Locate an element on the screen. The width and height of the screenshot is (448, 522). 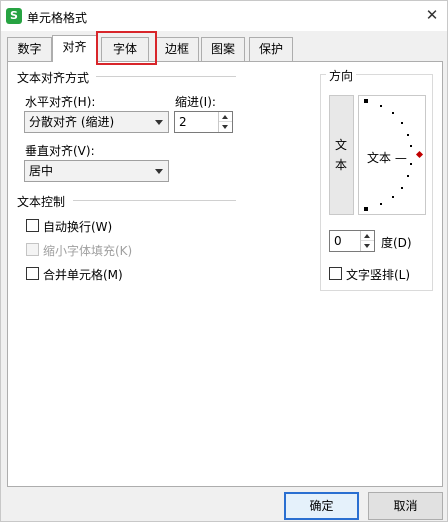
vertical-text-char: 本 is located at coordinates (341, 165).